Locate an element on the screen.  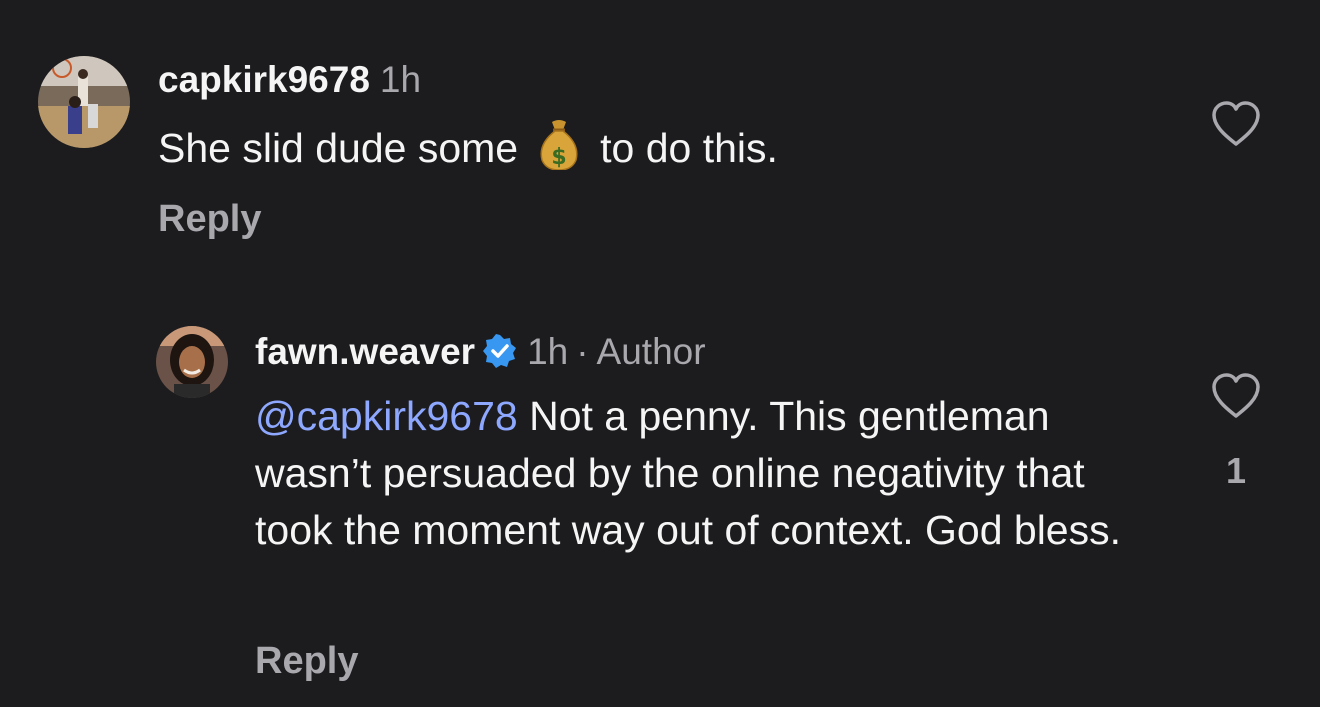
comment-text: She slid dude some $ to do this. is located at coordinates (468, 146).